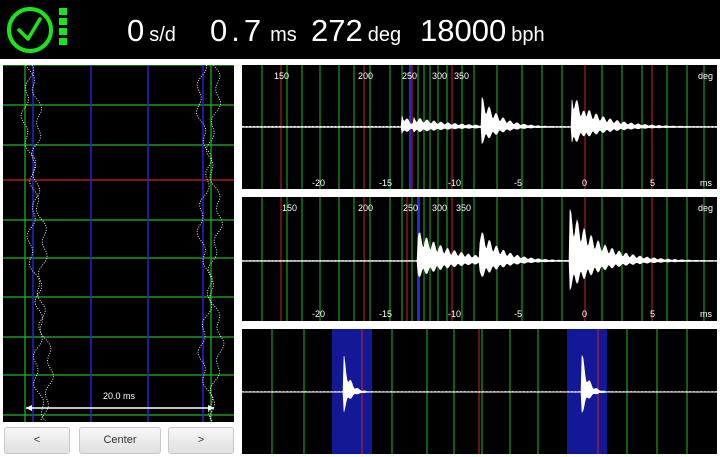 This screenshot has width=720, height=457. I want to click on center-button: Center, so click(120, 440).